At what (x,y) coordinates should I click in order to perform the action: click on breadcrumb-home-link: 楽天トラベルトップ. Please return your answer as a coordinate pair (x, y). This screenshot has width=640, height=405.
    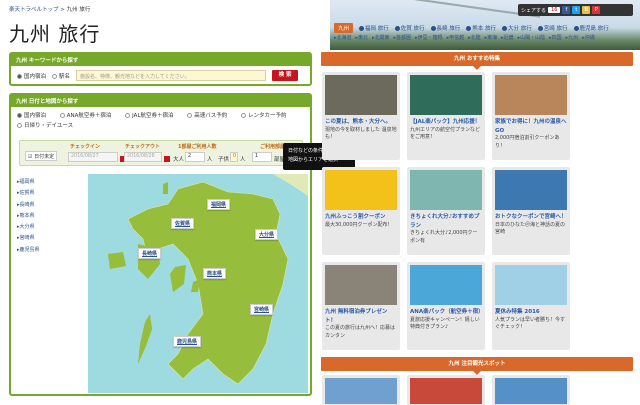
    Looking at the image, I should click on (34, 10).